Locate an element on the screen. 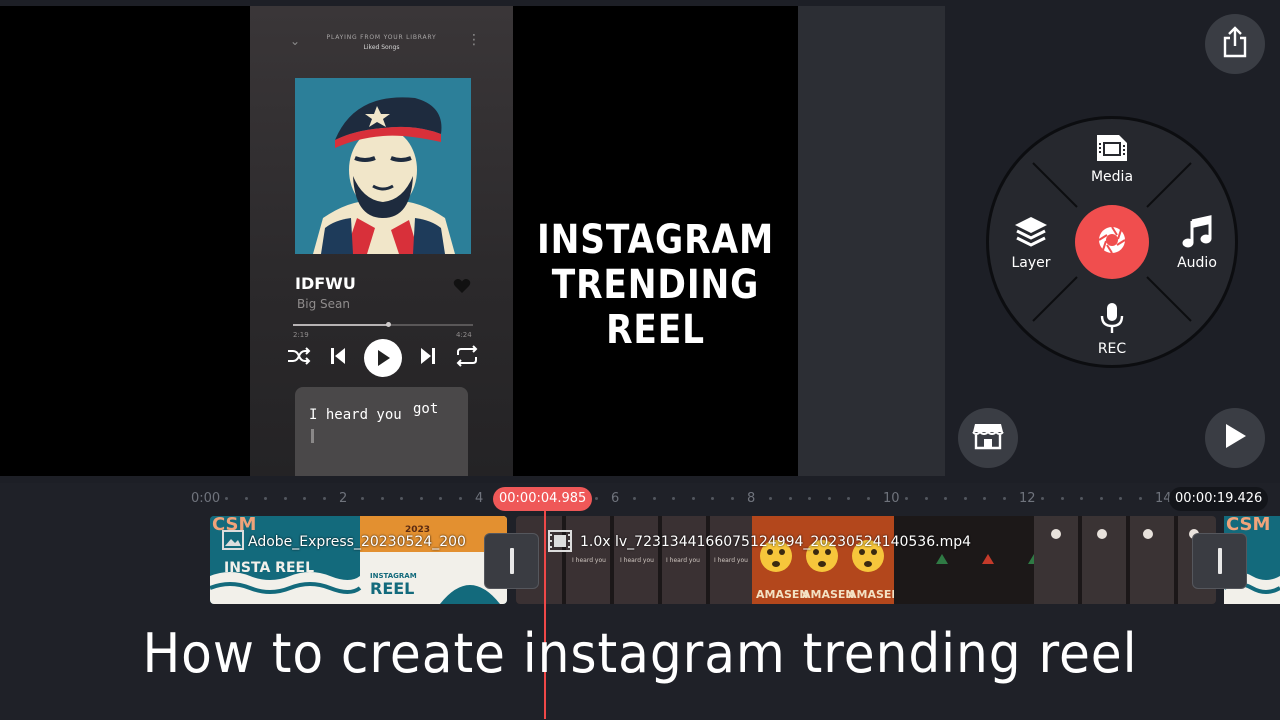  clip-thumb-title-2: REEL is located at coordinates (392, 588).